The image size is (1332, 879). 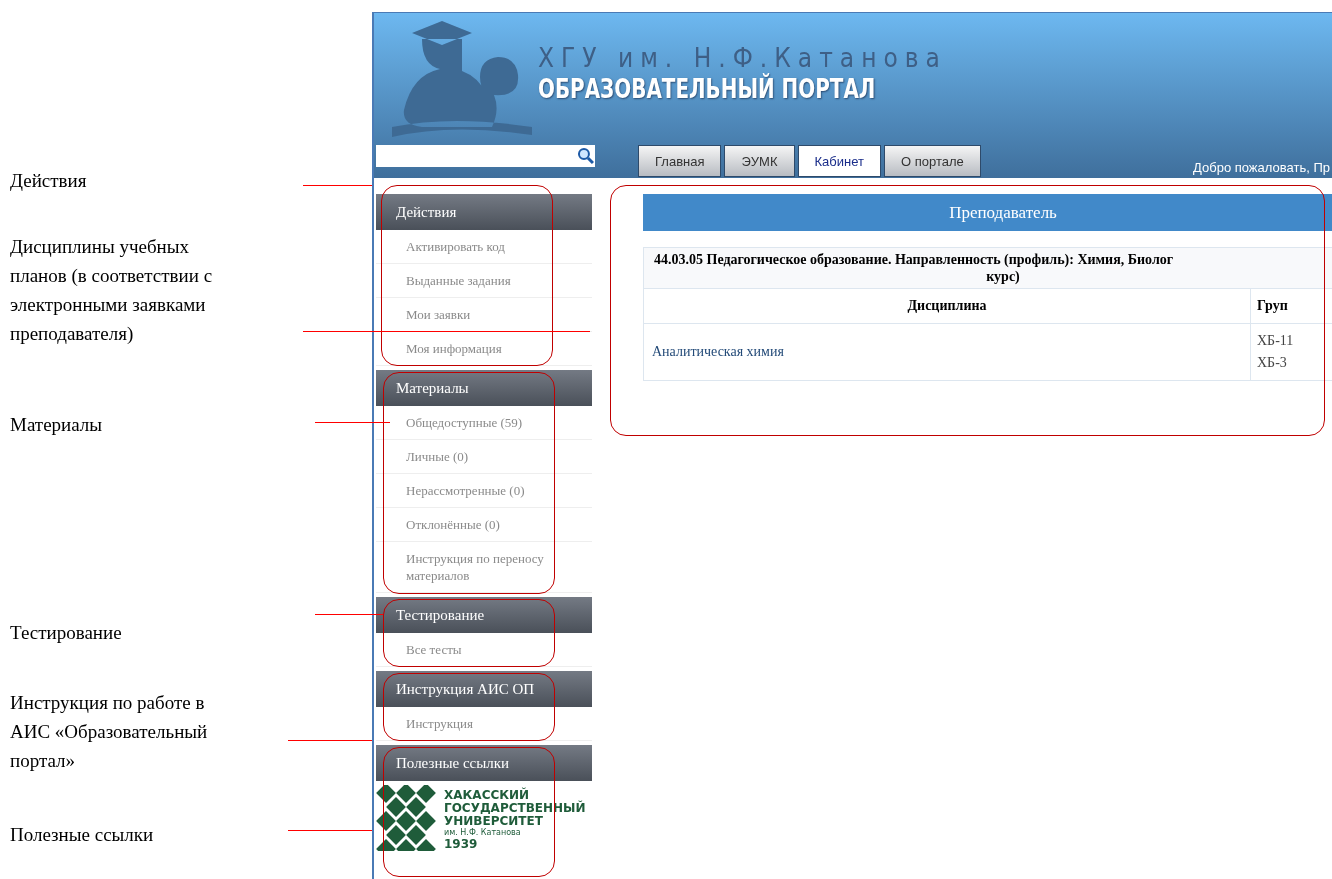 I want to click on annotation-label: Инструкция по работе в АИС «Образовательный портал», so click(x=109, y=732).